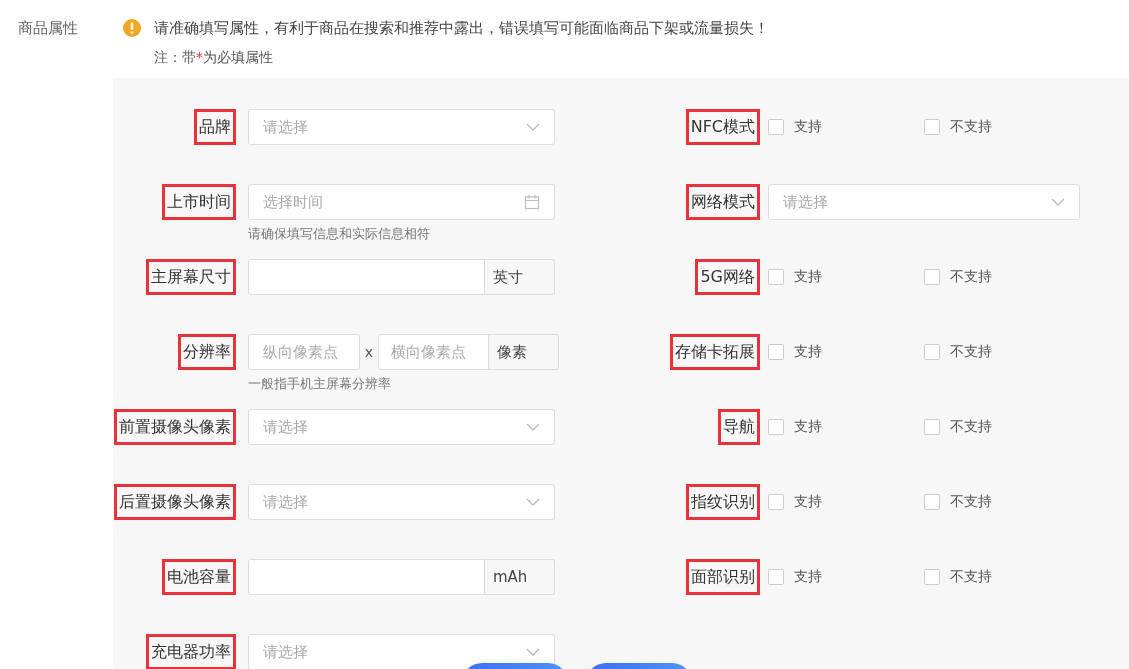 The width and height of the screenshot is (1129, 669). Describe the element at coordinates (215, 127) in the screenshot. I see `field-label: 品牌` at that location.